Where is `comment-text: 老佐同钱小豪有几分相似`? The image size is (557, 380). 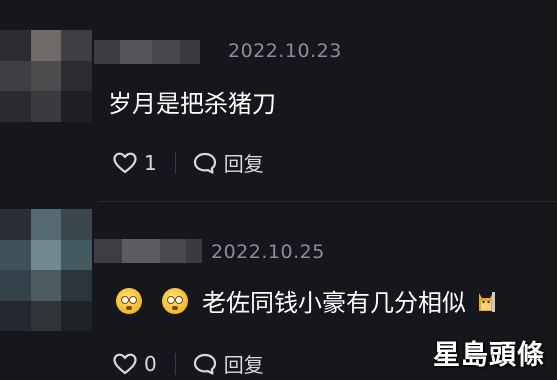
comment-text: 老佐同钱小豪有几分相似 is located at coordinates (306, 300).